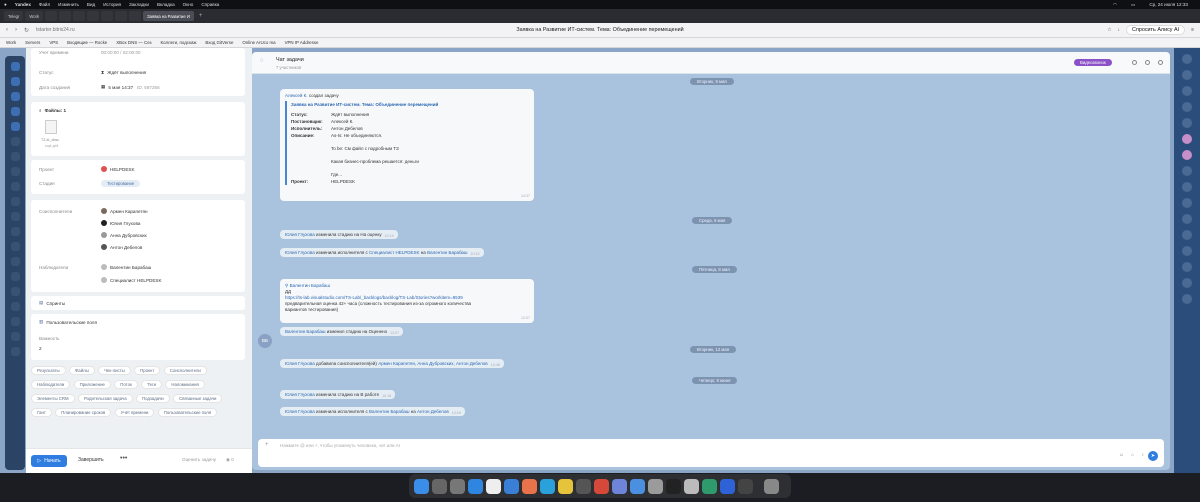  I want to click on add-user-icon, so click(1134, 62).